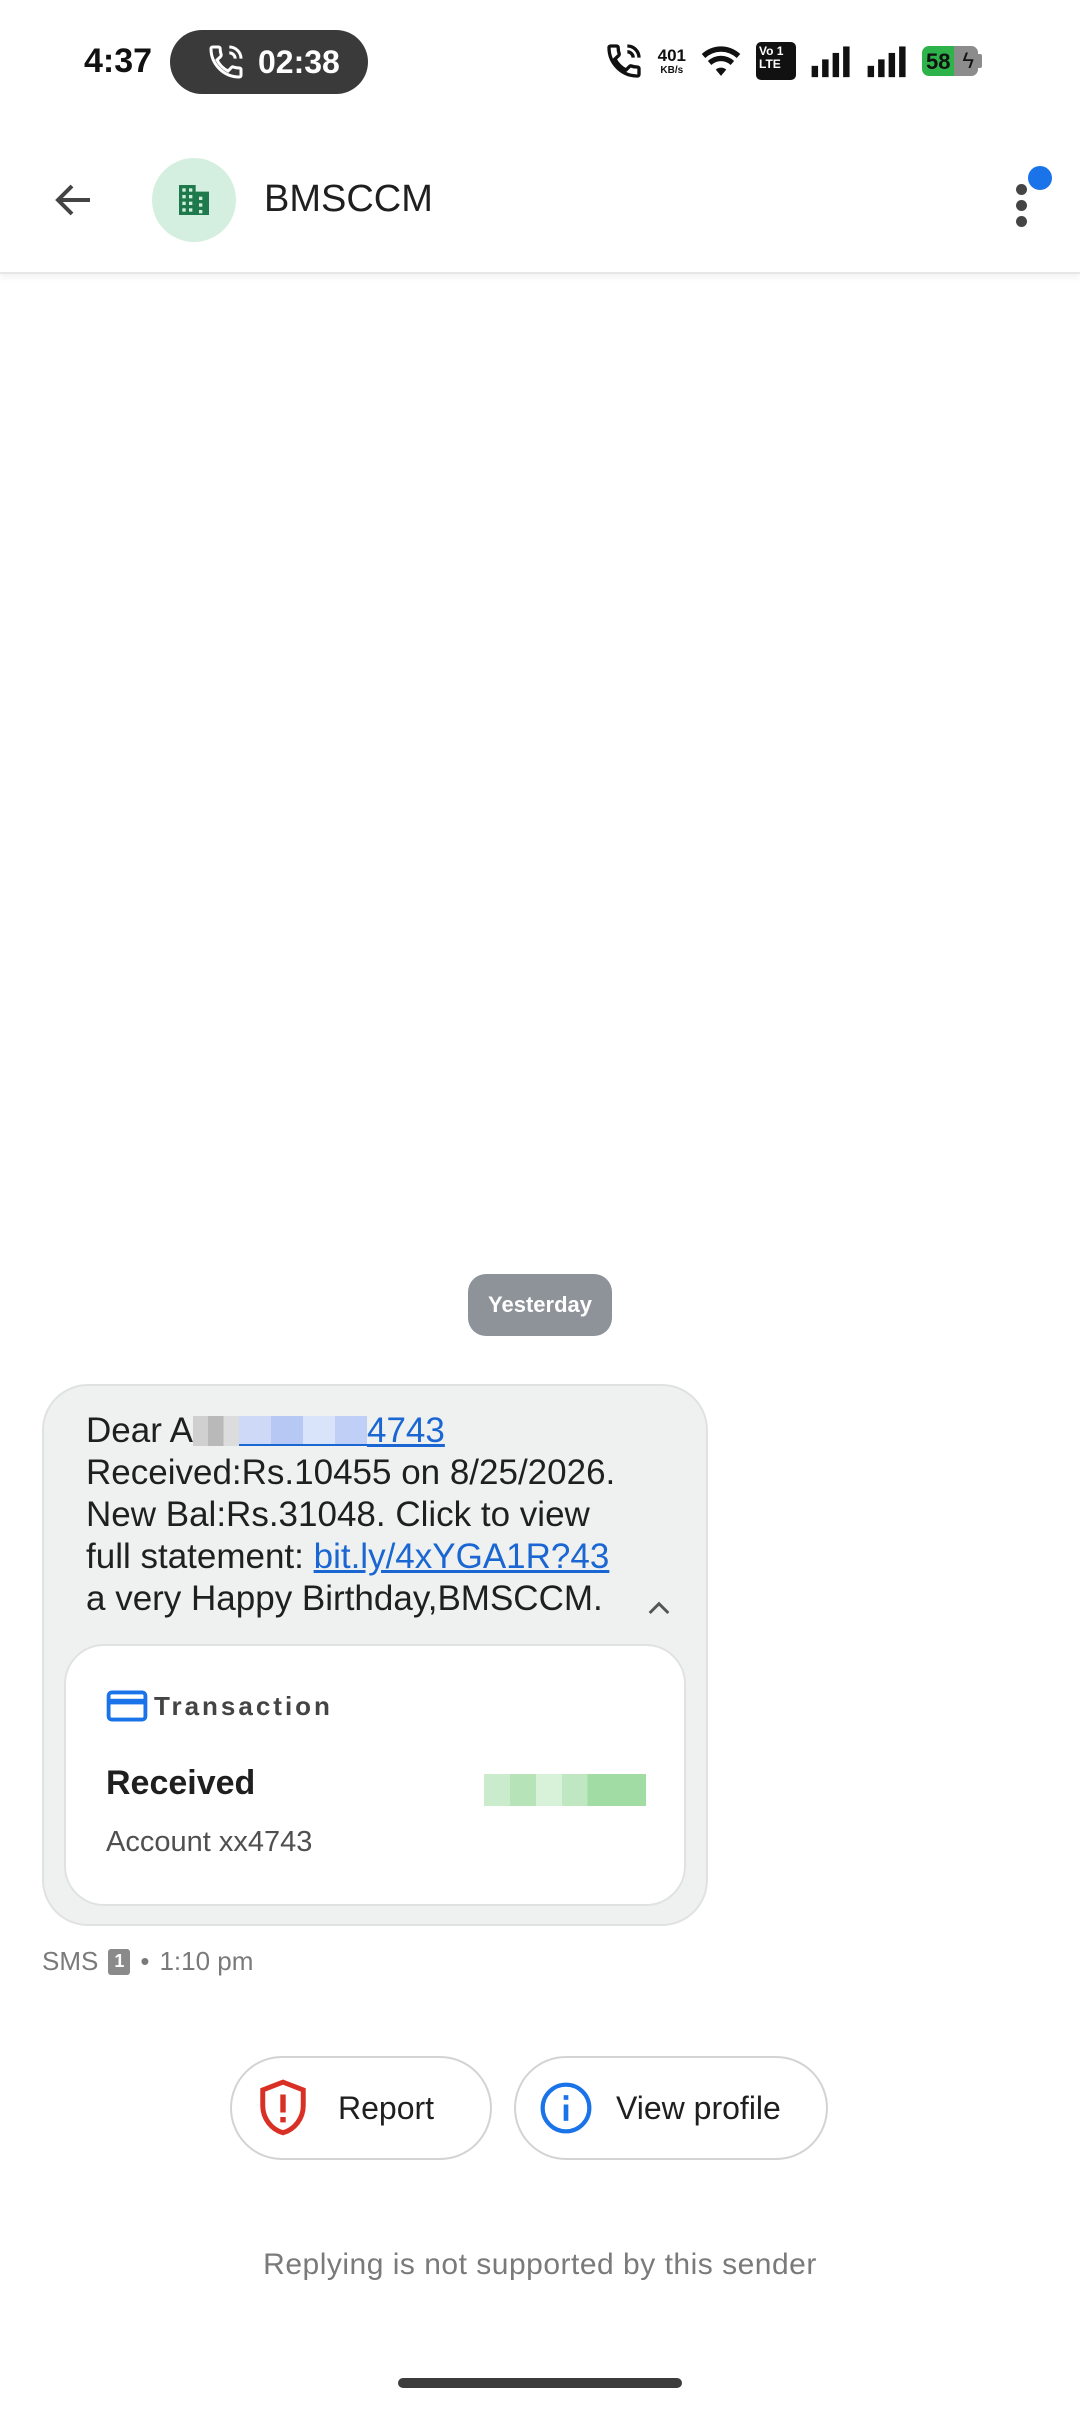 The width and height of the screenshot is (1080, 2412). Describe the element at coordinates (938, 61) in the screenshot. I see `battery-level: 58` at that location.